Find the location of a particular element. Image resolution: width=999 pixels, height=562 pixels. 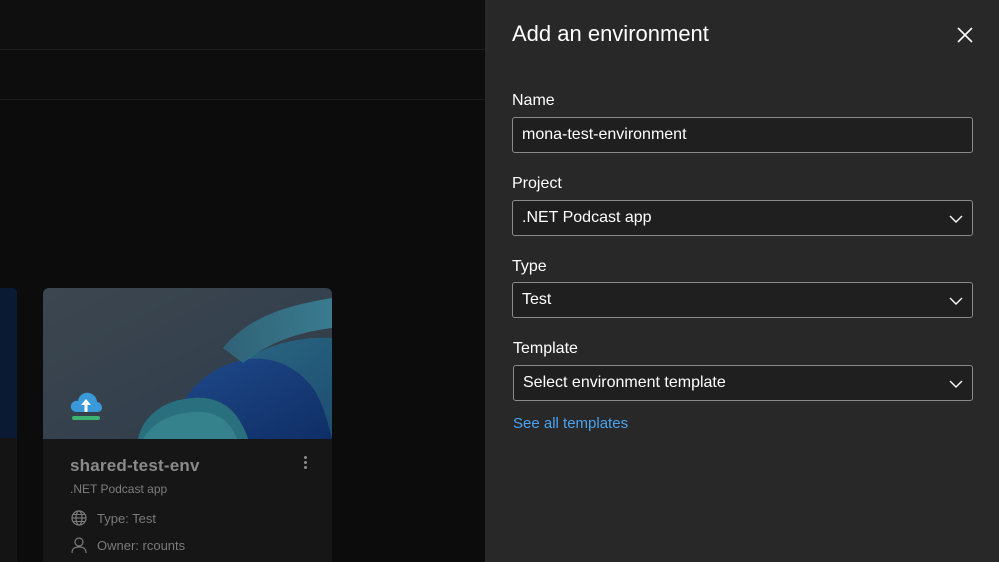

close-icon is located at coordinates (965, 35).